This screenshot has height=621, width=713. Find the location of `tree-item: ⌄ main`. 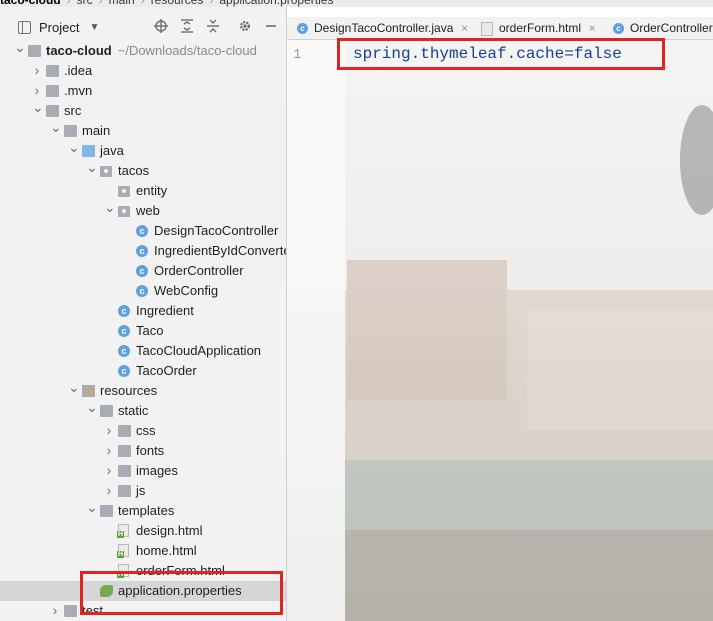

tree-item: ⌄ main is located at coordinates (143, 130).